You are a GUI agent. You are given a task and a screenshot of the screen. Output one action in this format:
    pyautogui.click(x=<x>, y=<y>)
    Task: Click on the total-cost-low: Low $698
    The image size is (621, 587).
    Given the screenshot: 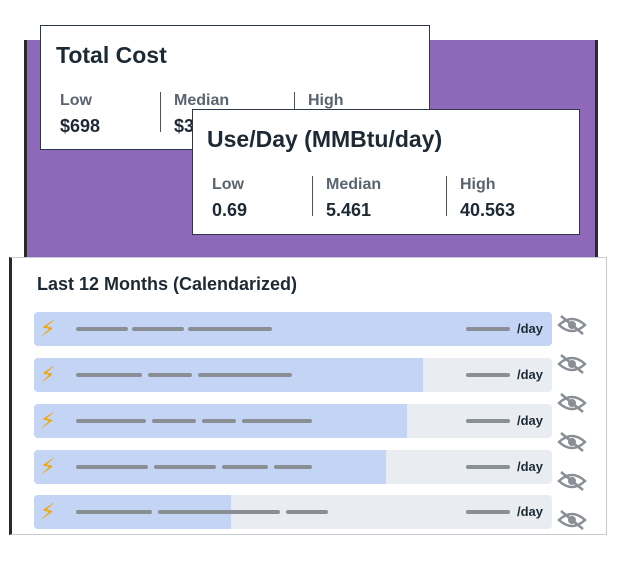 What is the action you would take?
    pyautogui.click(x=80, y=114)
    